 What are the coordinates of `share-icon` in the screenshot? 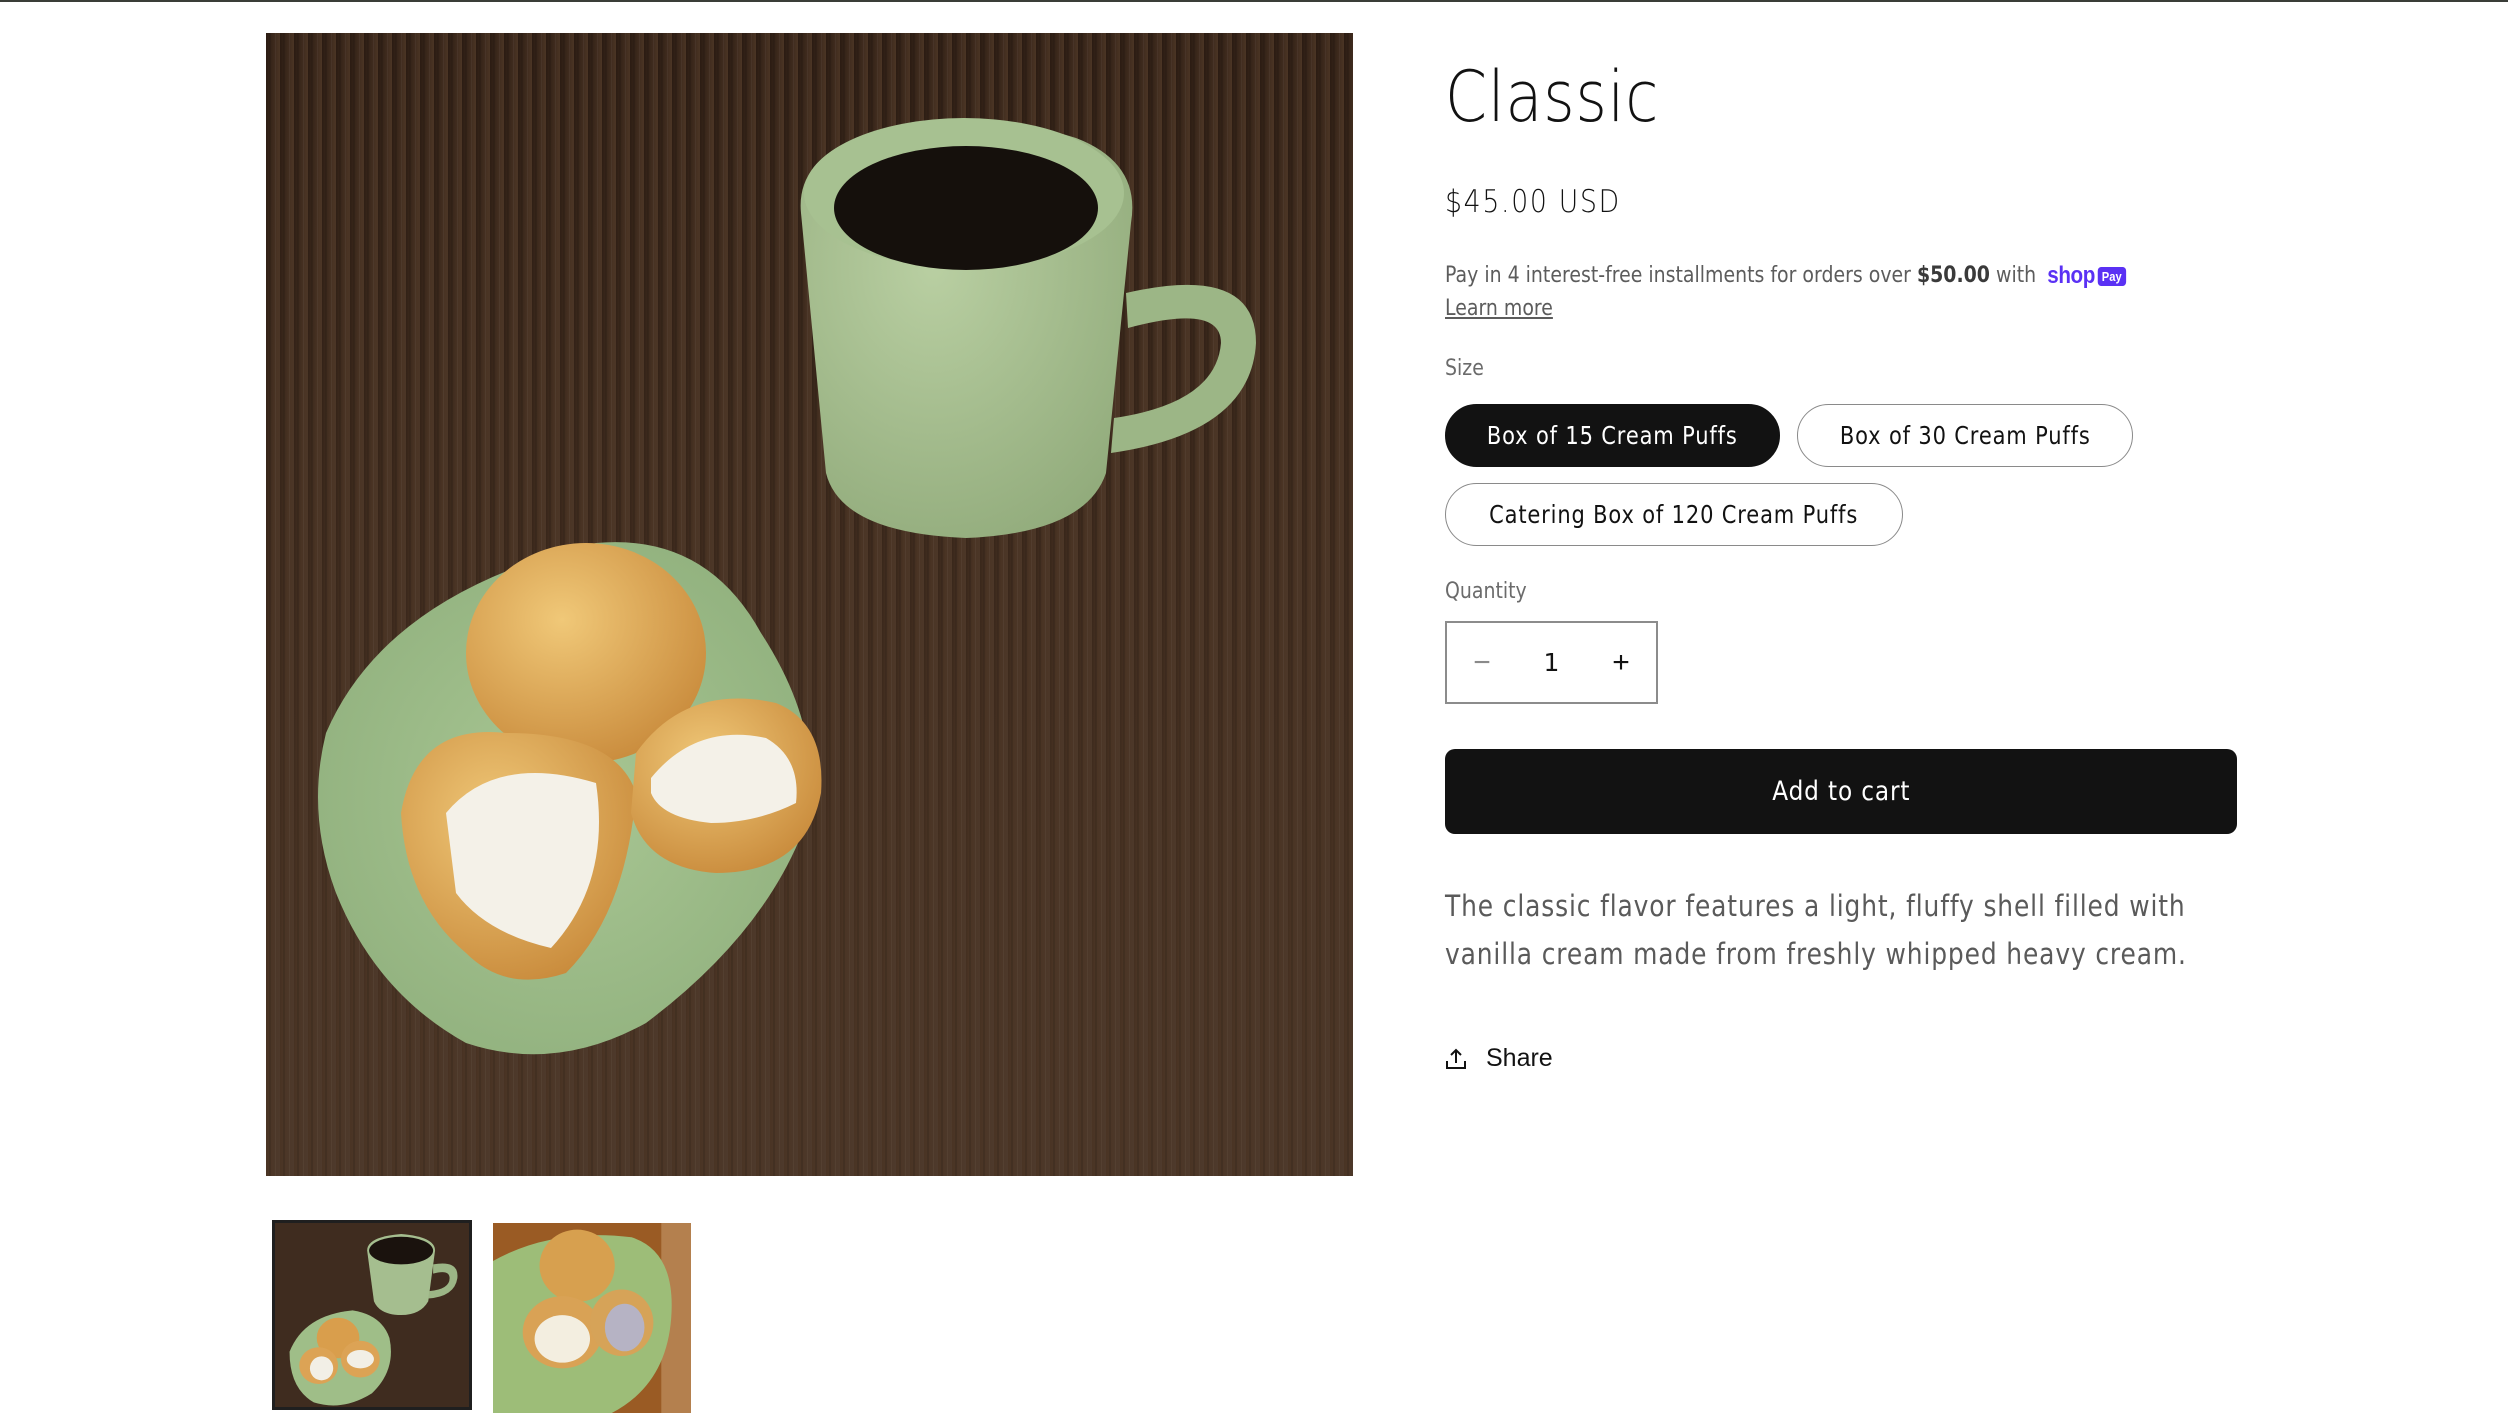 It's located at (1456, 1058).